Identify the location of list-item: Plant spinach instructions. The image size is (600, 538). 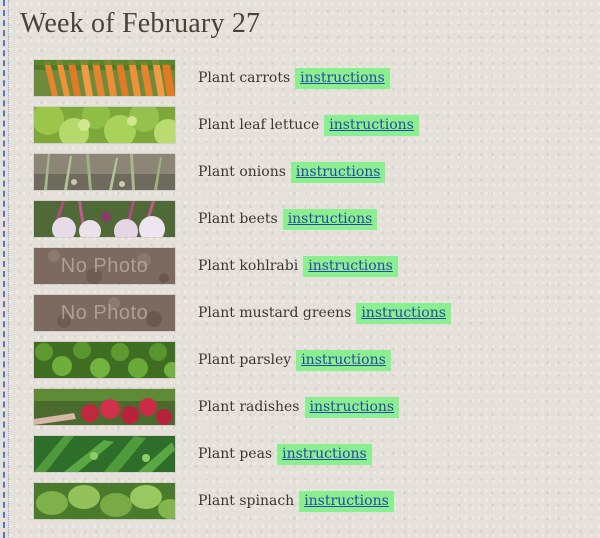
(314, 501).